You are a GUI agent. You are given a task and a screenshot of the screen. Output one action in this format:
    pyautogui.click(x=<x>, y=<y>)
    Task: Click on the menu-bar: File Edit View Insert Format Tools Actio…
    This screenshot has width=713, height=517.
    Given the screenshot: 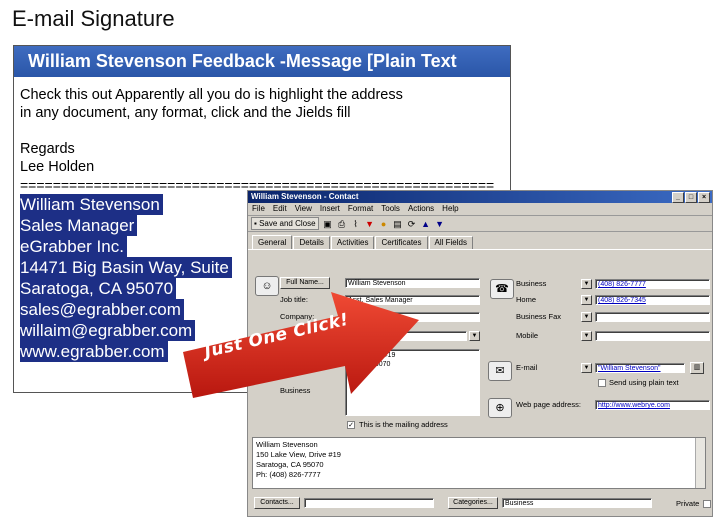 What is the action you would take?
    pyautogui.click(x=480, y=209)
    